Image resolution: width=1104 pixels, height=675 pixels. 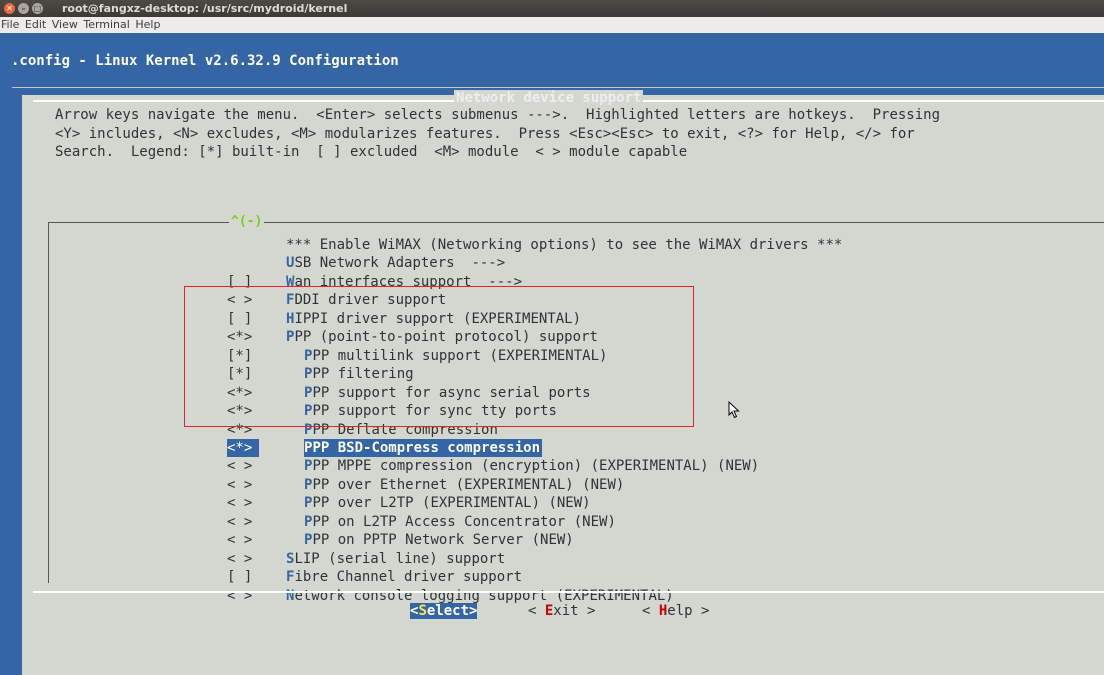 I want to click on dialog-title: Network device support, so click(x=549, y=98).